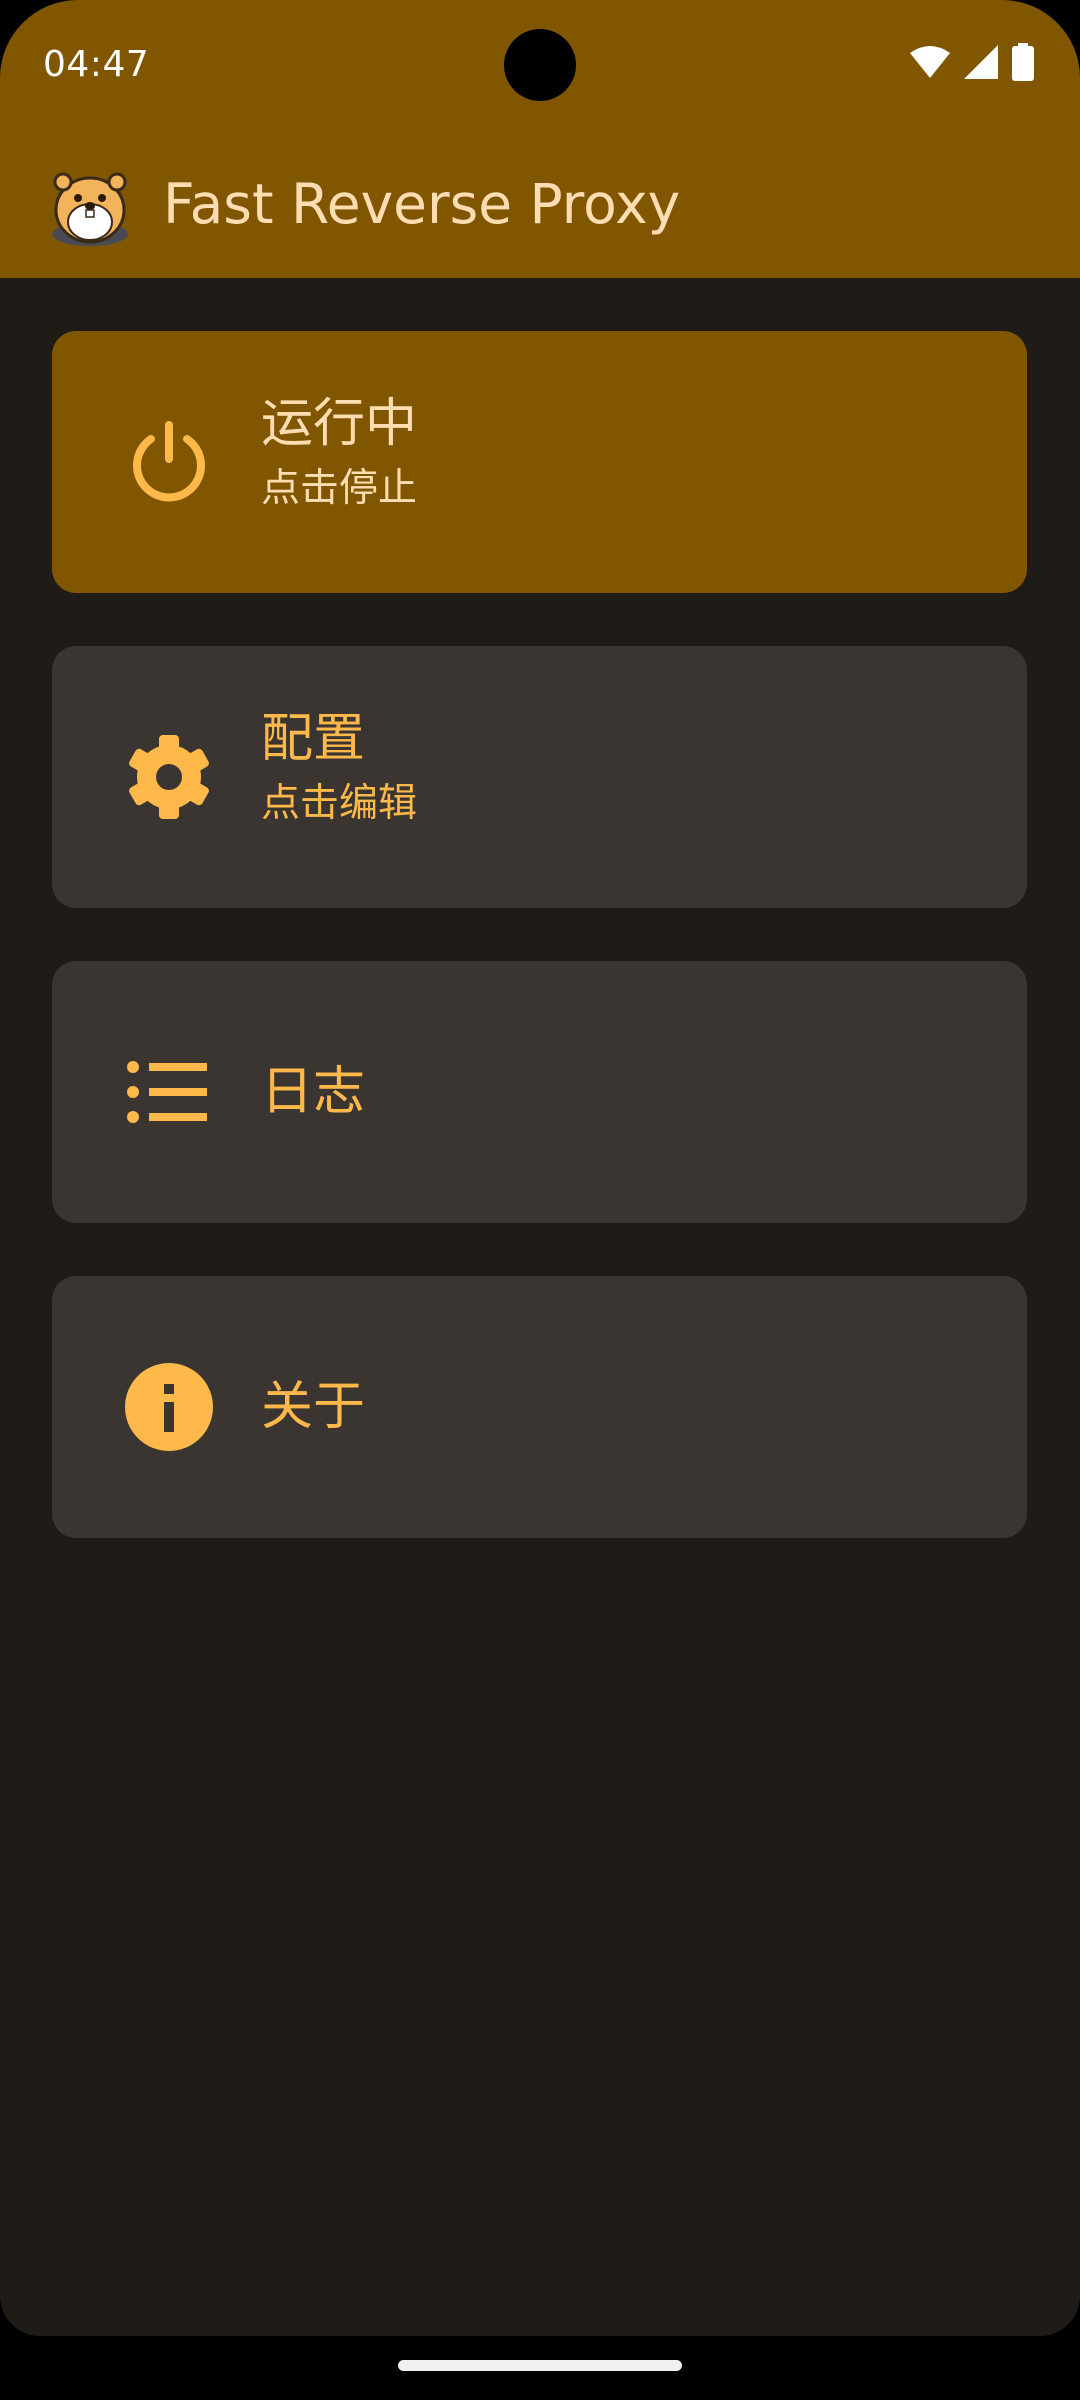 The width and height of the screenshot is (1080, 2400). I want to click on status-bar: 04:47, so click(540, 65).